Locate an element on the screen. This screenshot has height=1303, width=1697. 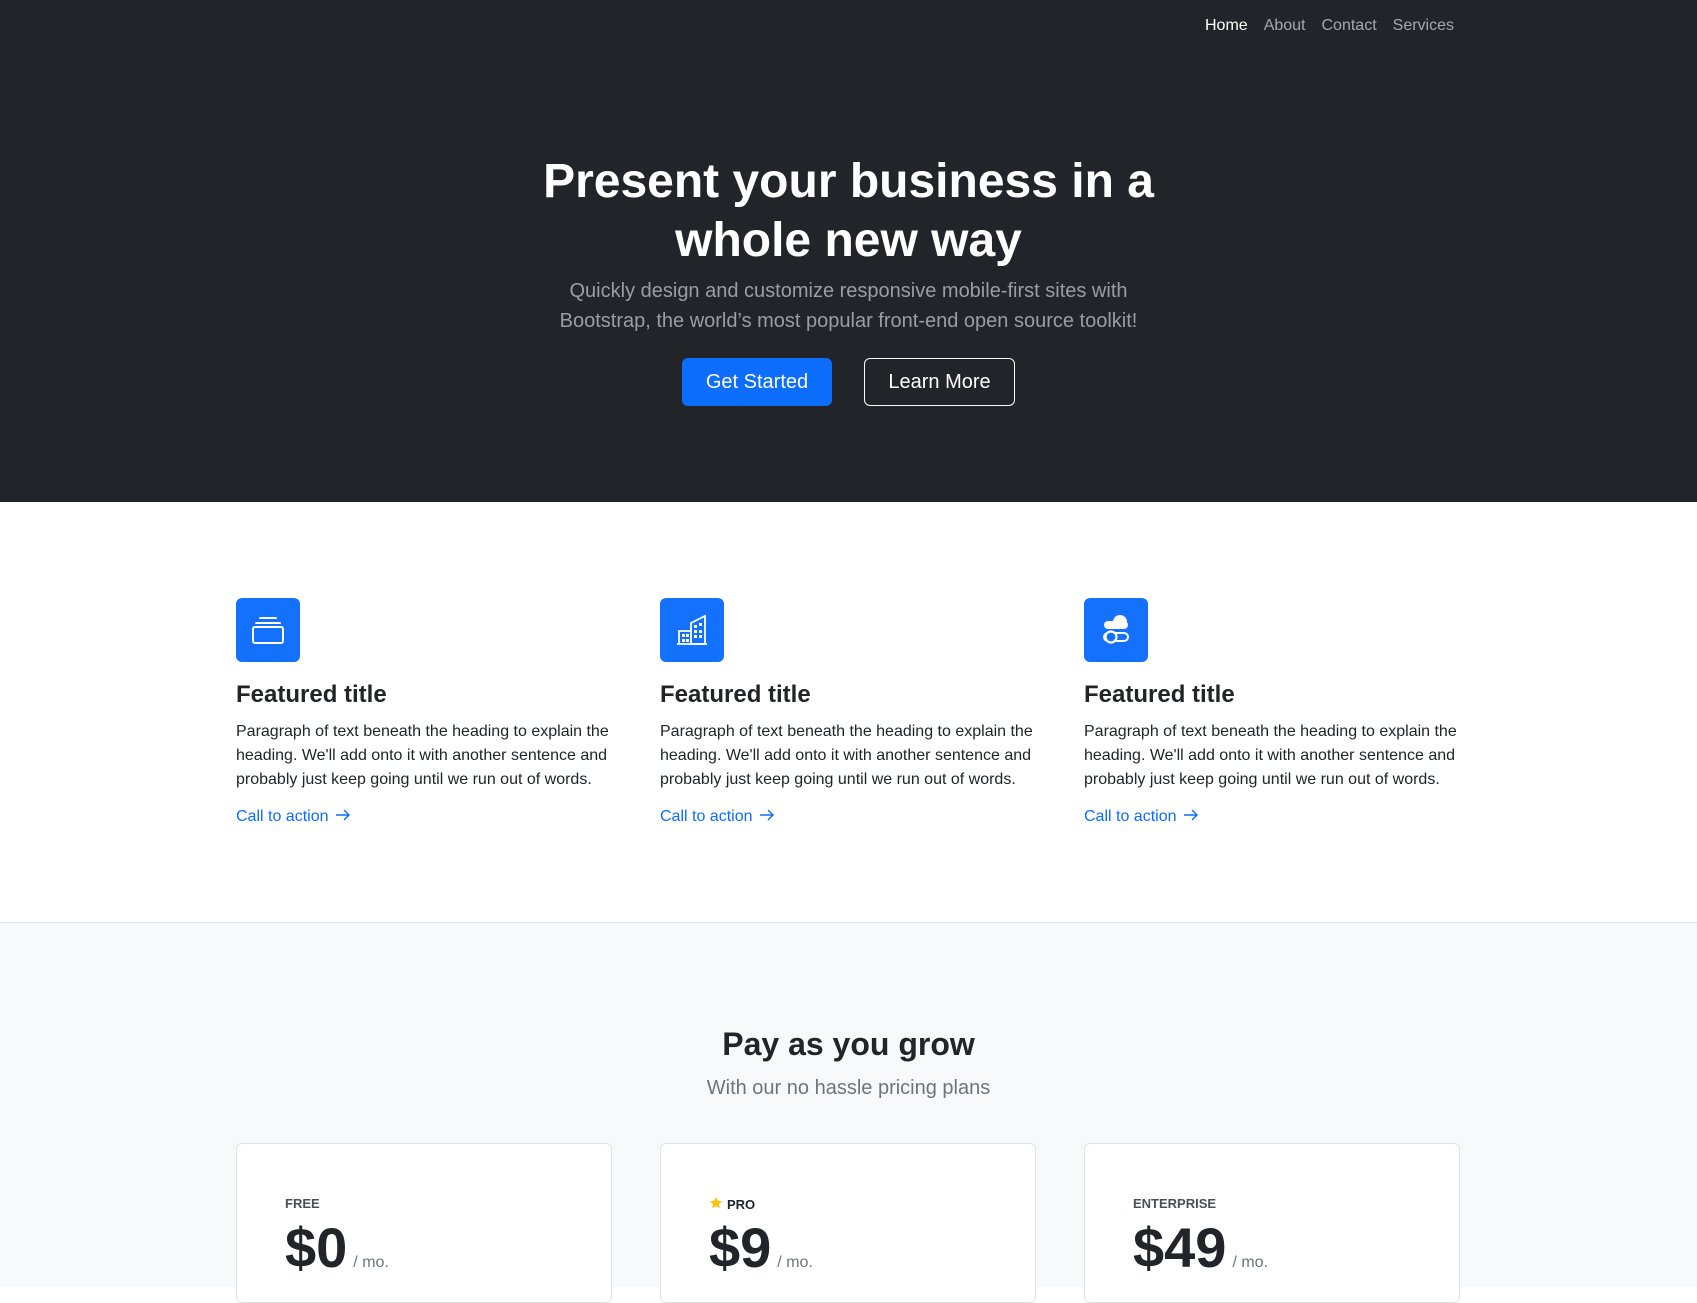
plan-name: PRO is located at coordinates (732, 1204).